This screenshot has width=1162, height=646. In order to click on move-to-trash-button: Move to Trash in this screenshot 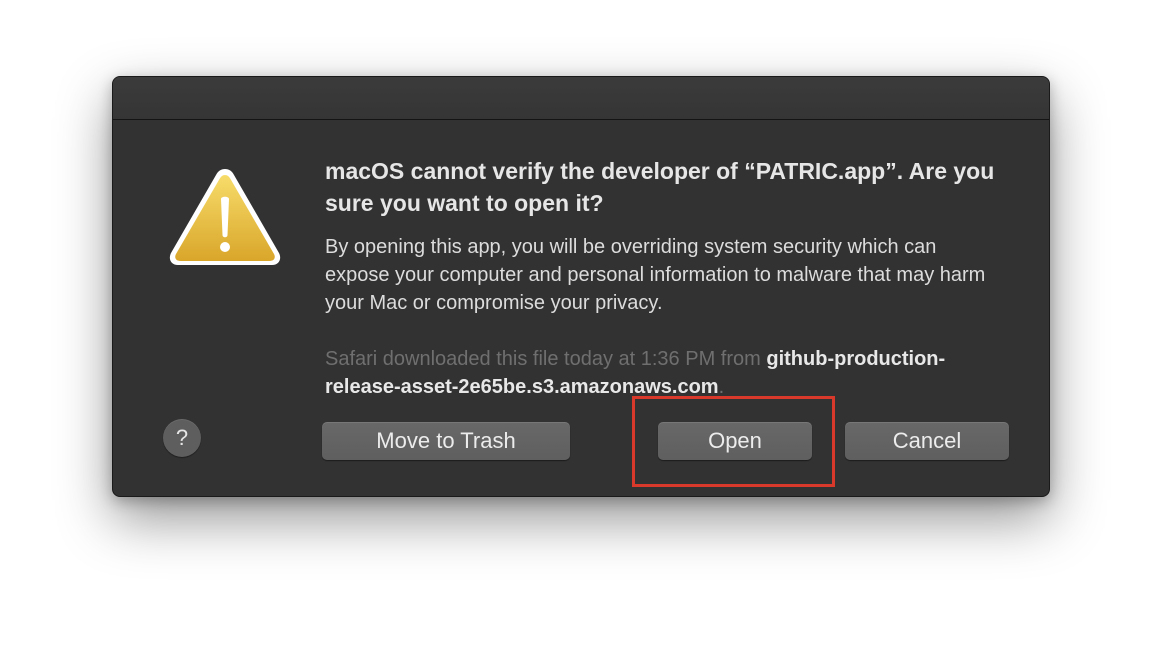, I will do `click(446, 441)`.